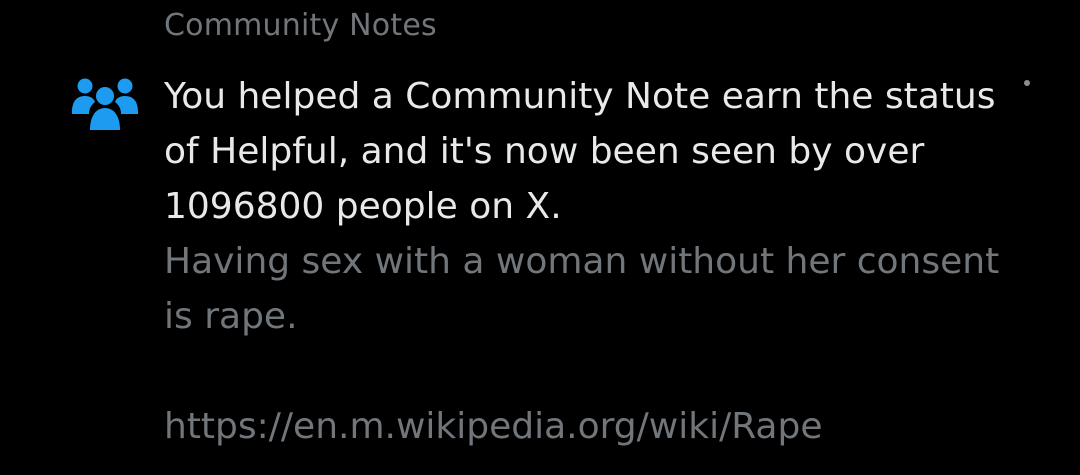 This screenshot has width=1080, height=475. What do you see at coordinates (614, 426) in the screenshot?
I see `note-source-link: https://en.m.wikipedia.org/wiki/Rape` at bounding box center [614, 426].